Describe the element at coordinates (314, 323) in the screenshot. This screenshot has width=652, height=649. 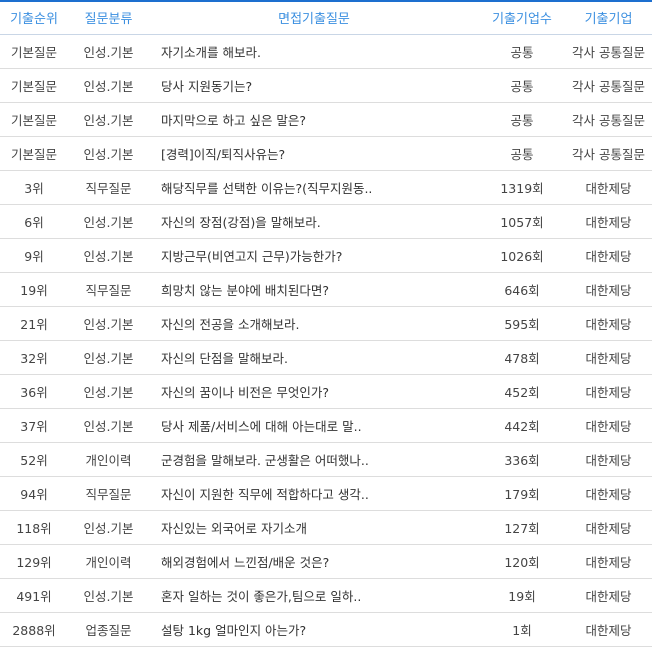
I see `question-link: 자신의 전공을 소개해보라.` at that location.